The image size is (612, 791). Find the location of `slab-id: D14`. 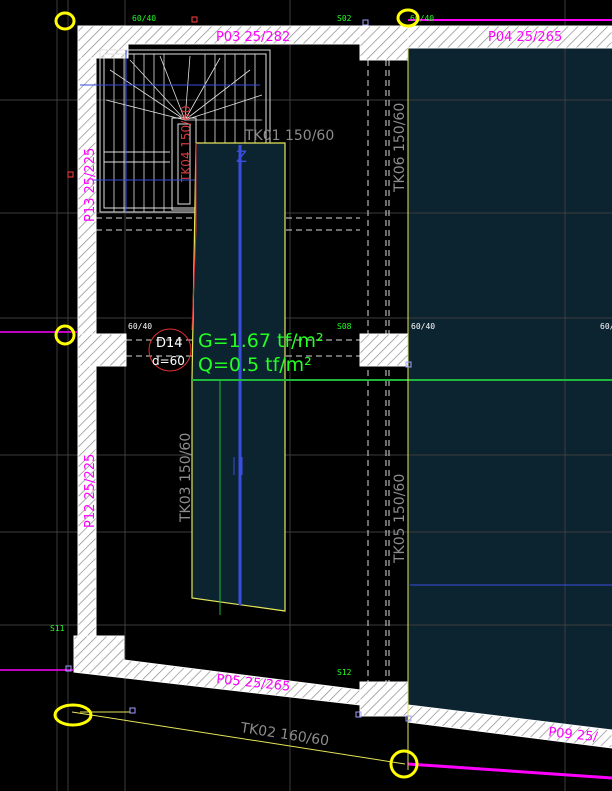

slab-id: D14 is located at coordinates (169, 343).